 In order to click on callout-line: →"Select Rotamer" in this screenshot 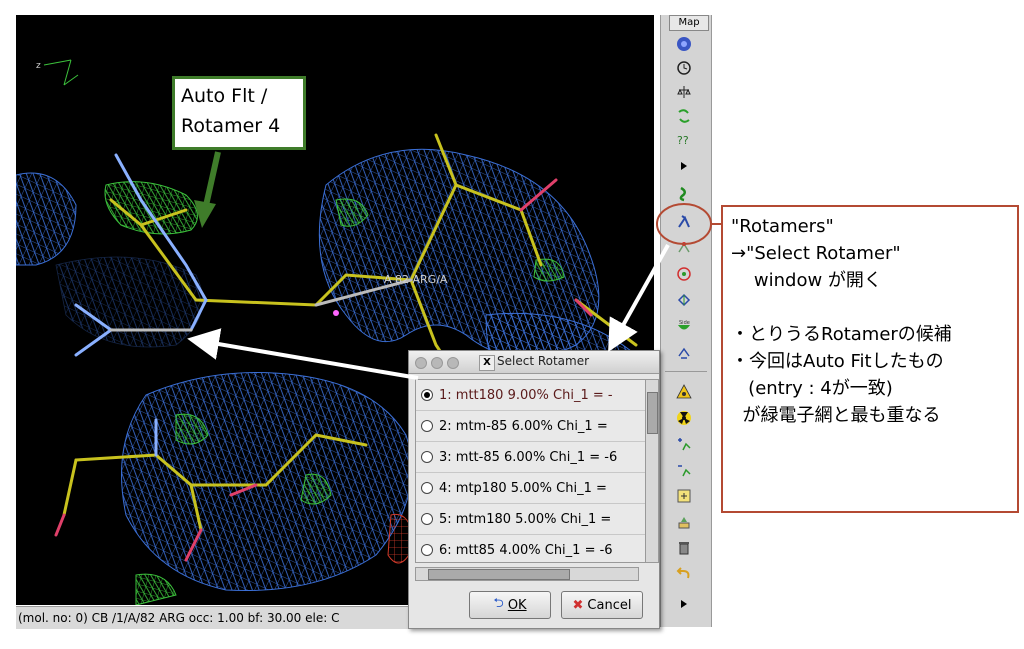, I will do `click(816, 253)`.